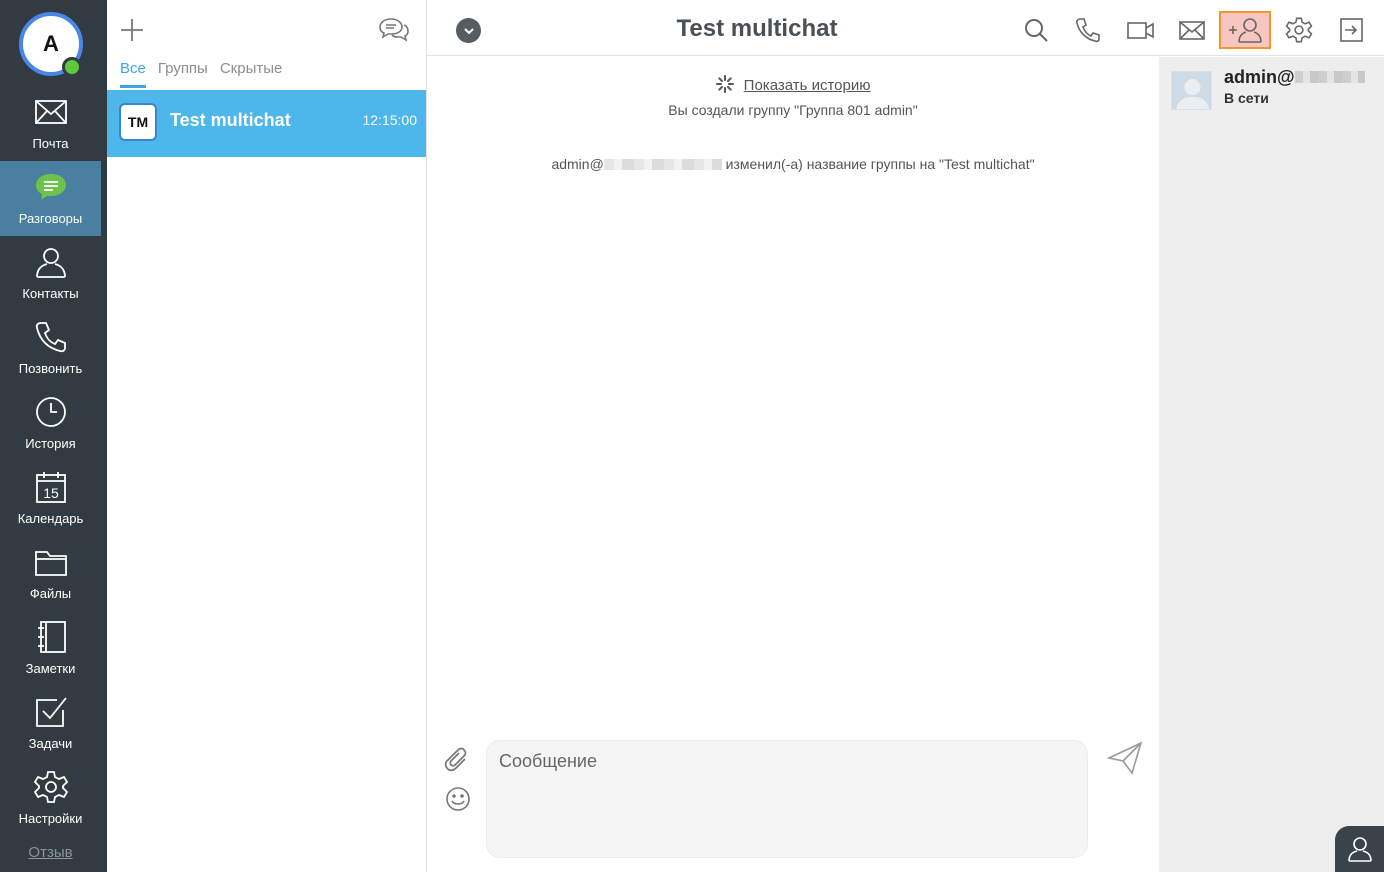 The height and width of the screenshot is (872, 1384). What do you see at coordinates (50, 412) in the screenshot?
I see `clock-icon` at bounding box center [50, 412].